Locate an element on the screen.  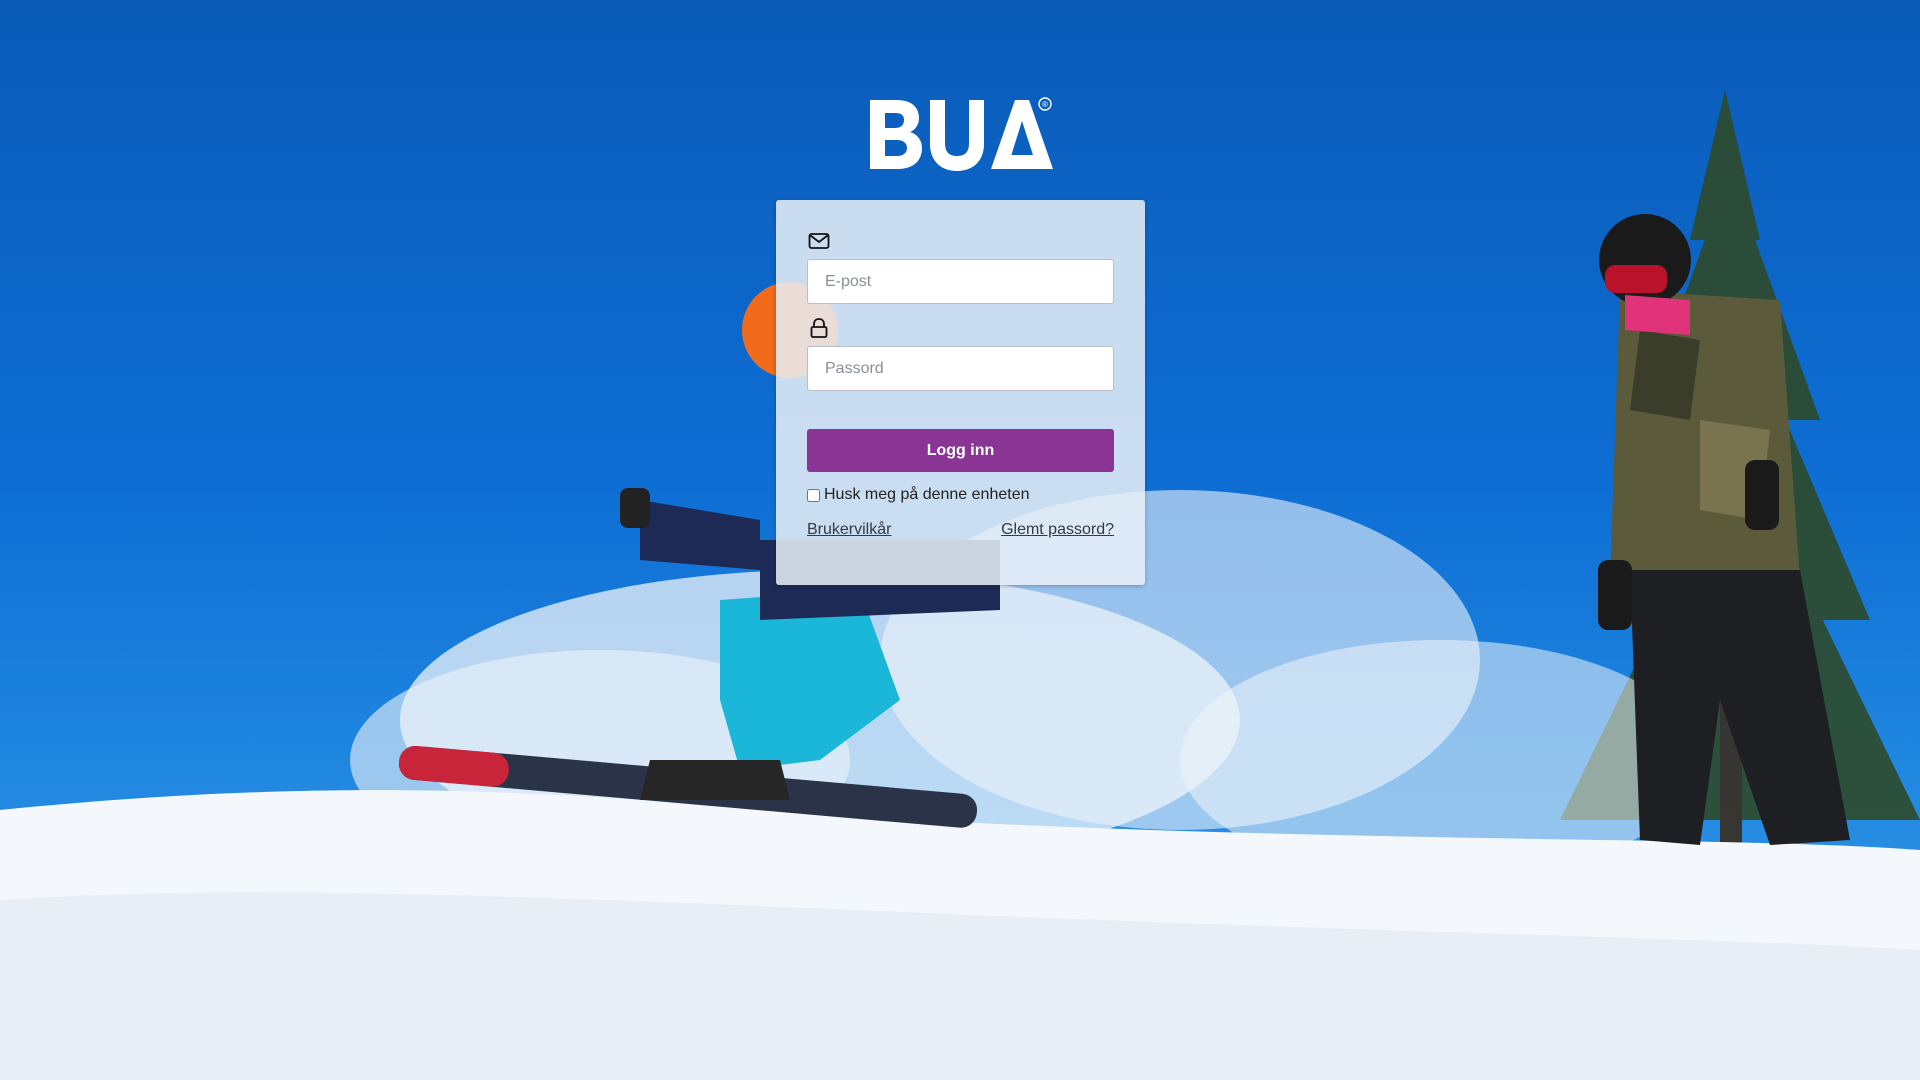
lock-icon is located at coordinates (819, 328).